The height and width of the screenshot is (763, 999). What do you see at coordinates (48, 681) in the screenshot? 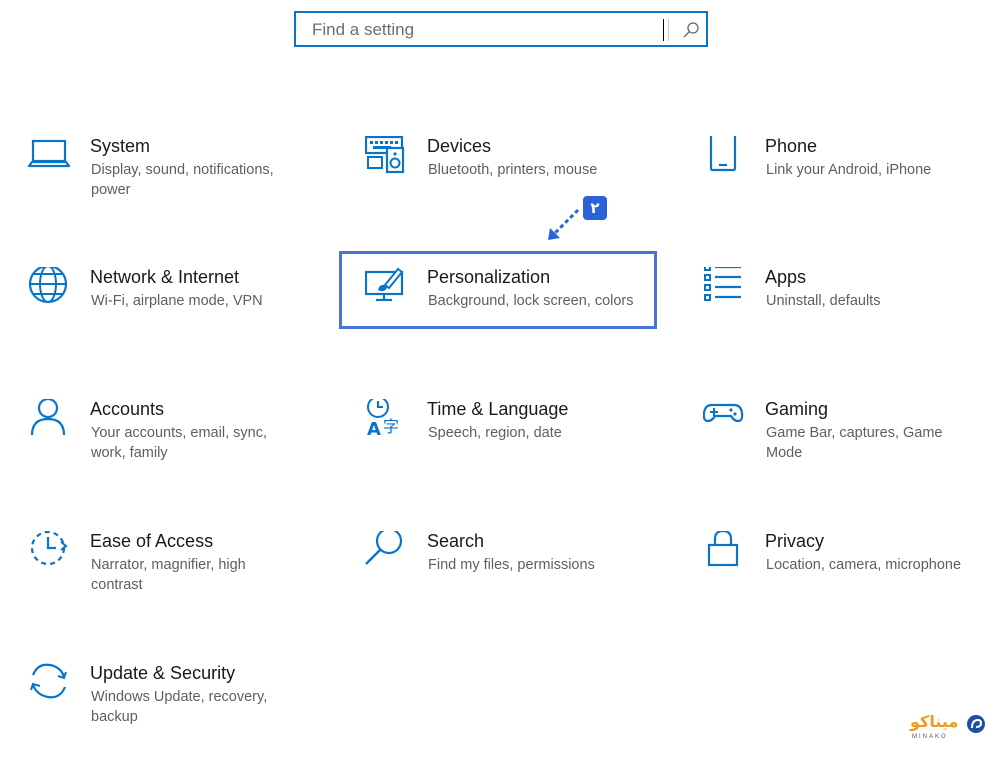
I see `sync-icon` at bounding box center [48, 681].